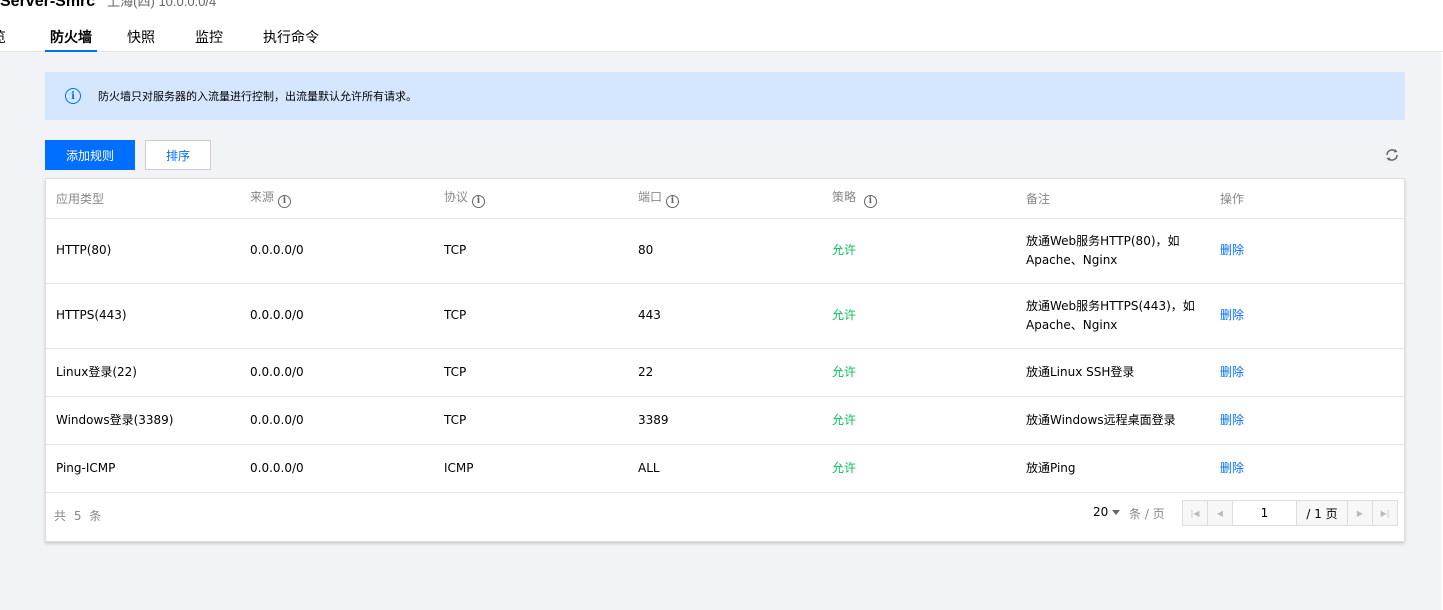  I want to click on tab-monitor: 监控, so click(209, 39).